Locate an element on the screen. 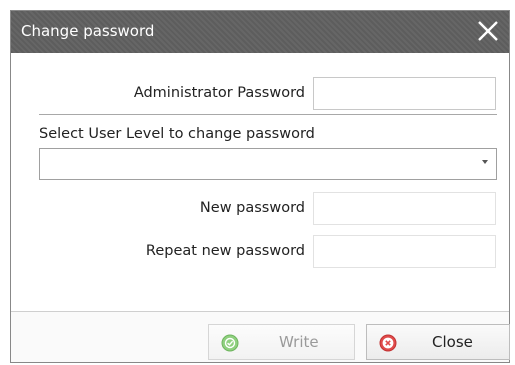 This screenshot has width=515, height=365. close-circle-icon is located at coordinates (388, 343).